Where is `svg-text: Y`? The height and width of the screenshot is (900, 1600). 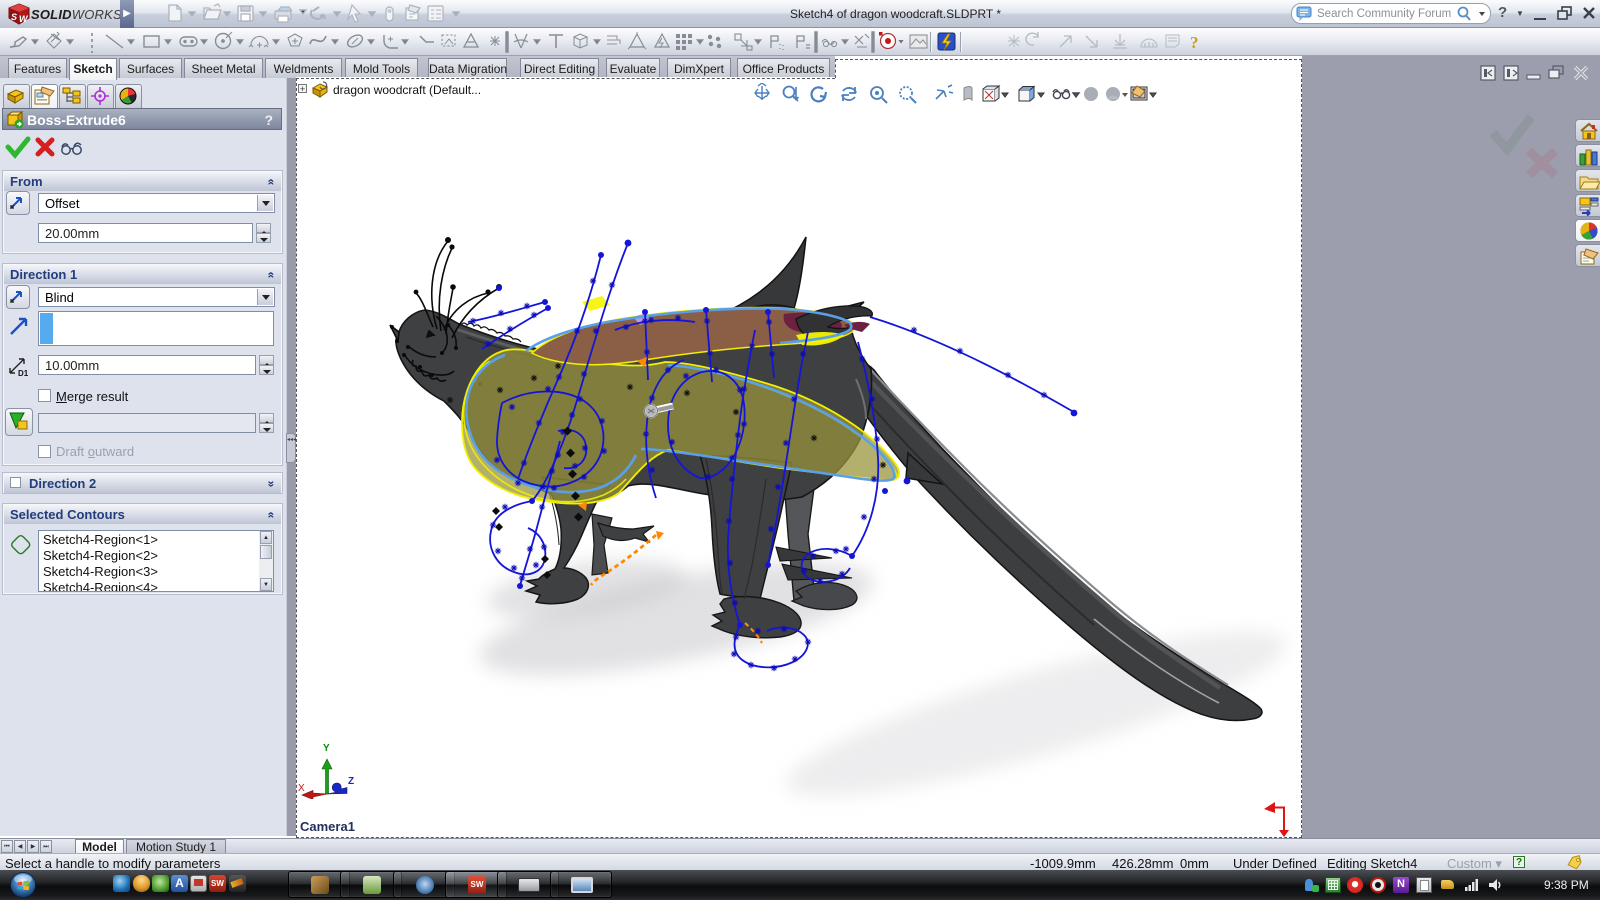
svg-text: Y is located at coordinates (326, 748).